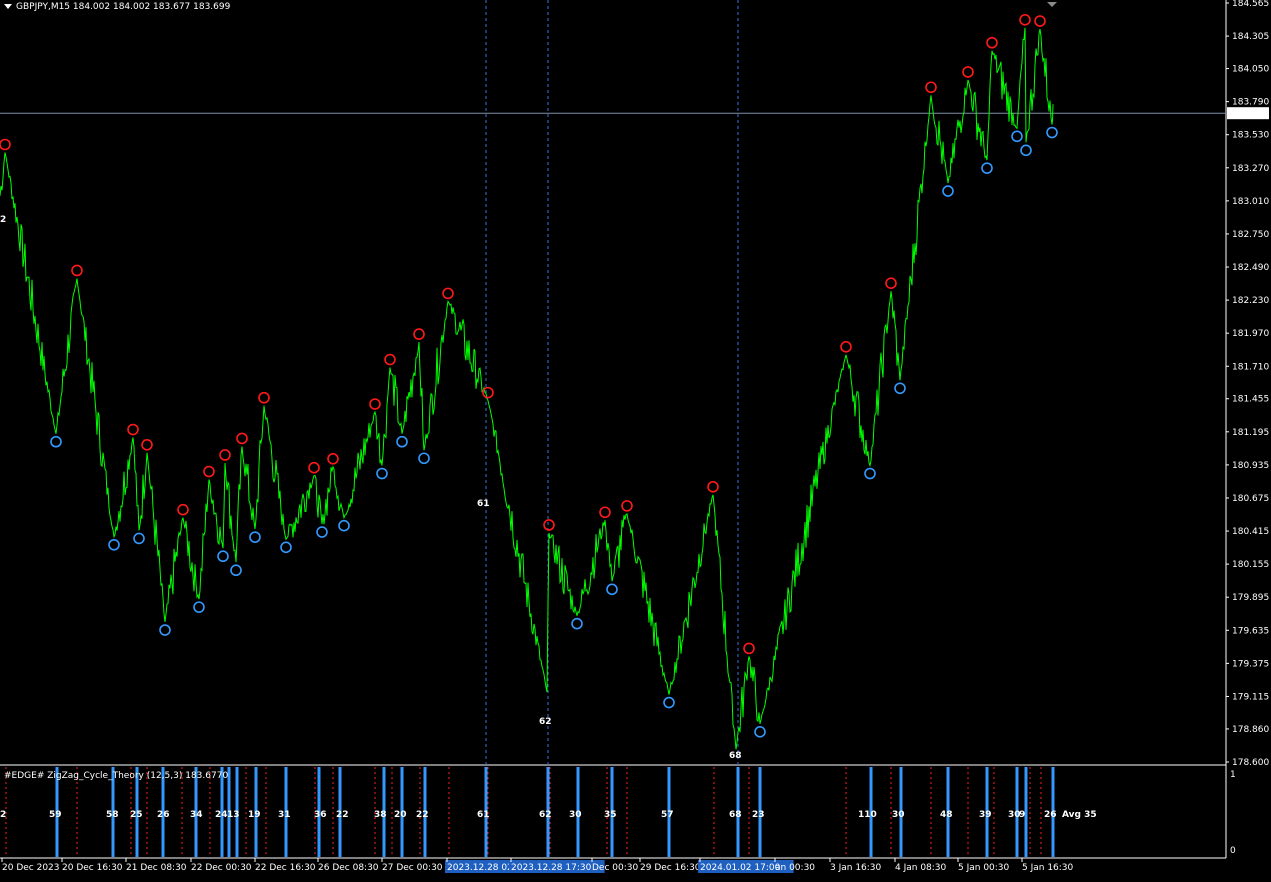 The image size is (1271, 882). What do you see at coordinates (400, 815) in the screenshot?
I see `cycle-count-label: 20` at bounding box center [400, 815].